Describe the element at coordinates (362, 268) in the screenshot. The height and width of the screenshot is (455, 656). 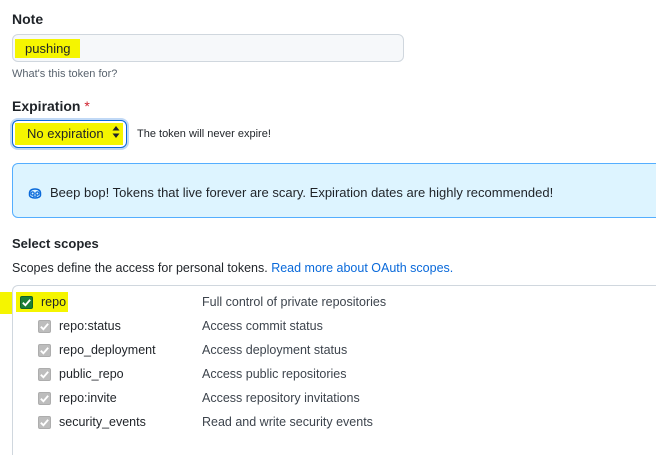
I see `oauth-scopes-link: Read more about OAuth scopes.` at that location.